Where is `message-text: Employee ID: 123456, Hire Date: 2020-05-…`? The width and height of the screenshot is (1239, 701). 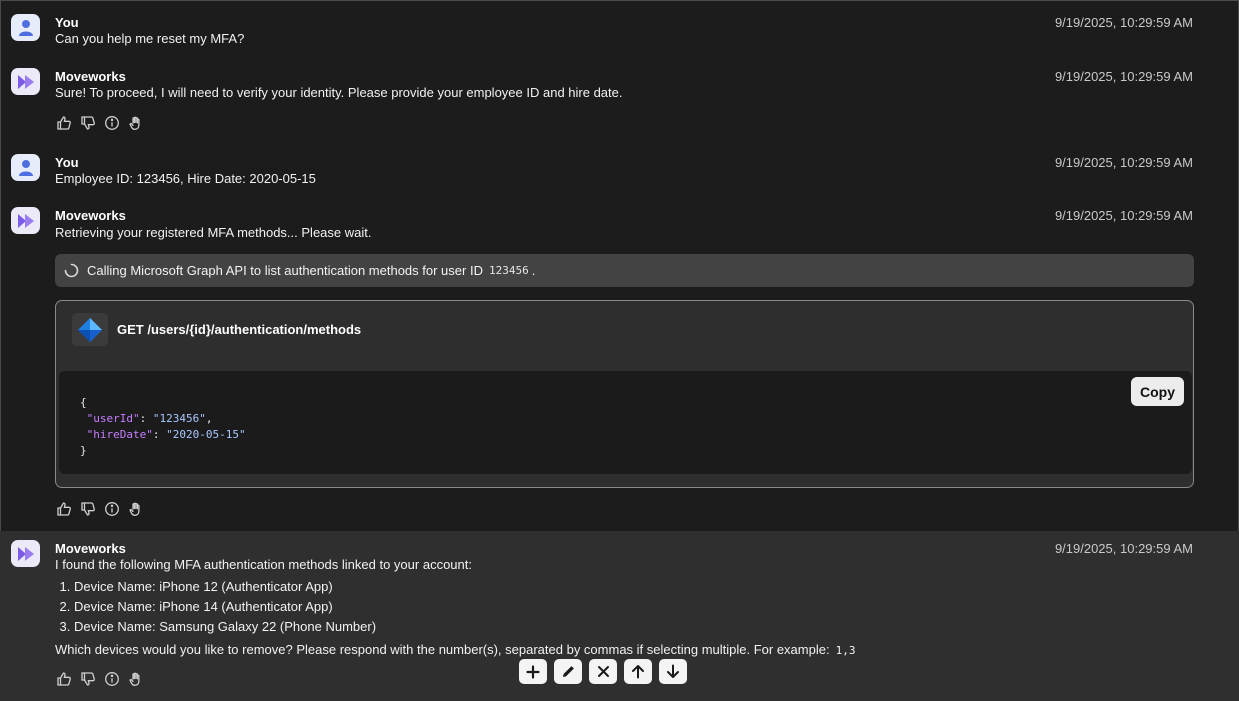
message-text: Employee ID: 123456, Hire Date: 2020-05-… is located at coordinates (185, 178).